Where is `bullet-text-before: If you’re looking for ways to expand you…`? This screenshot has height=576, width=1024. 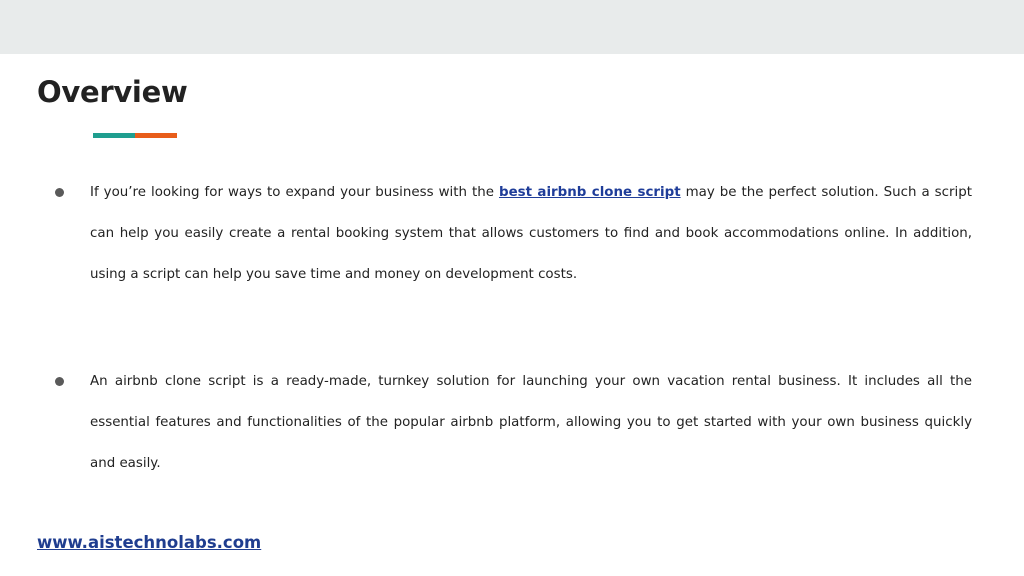 bullet-text-before: If you’re looking for ways to expand you… is located at coordinates (294, 192).